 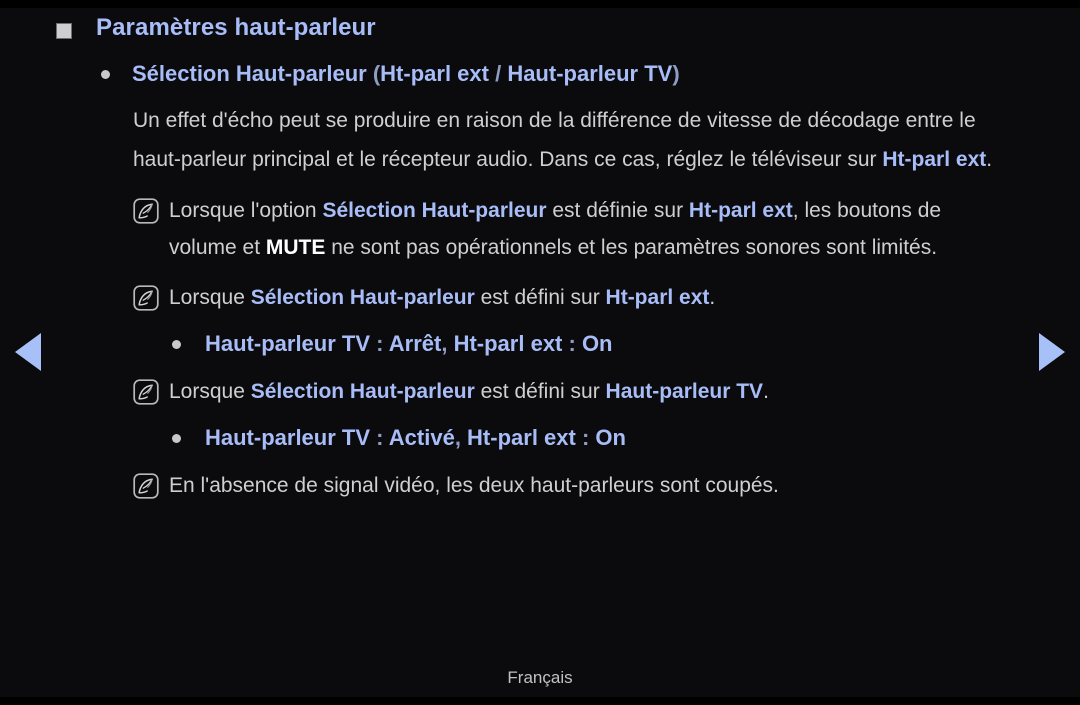 I want to click on note-segment: est définie sur, so click(x=617, y=210).